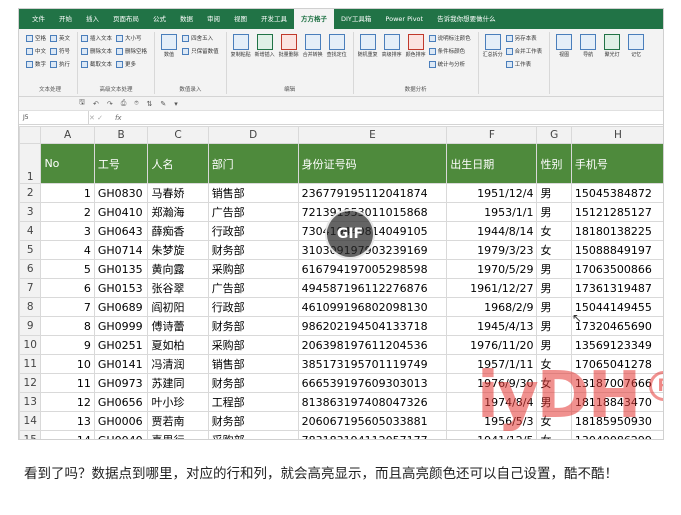 The height and width of the screenshot is (515, 681). What do you see at coordinates (121, 269) in the screenshot?
I see `table-cell: GH0135` at bounding box center [121, 269].